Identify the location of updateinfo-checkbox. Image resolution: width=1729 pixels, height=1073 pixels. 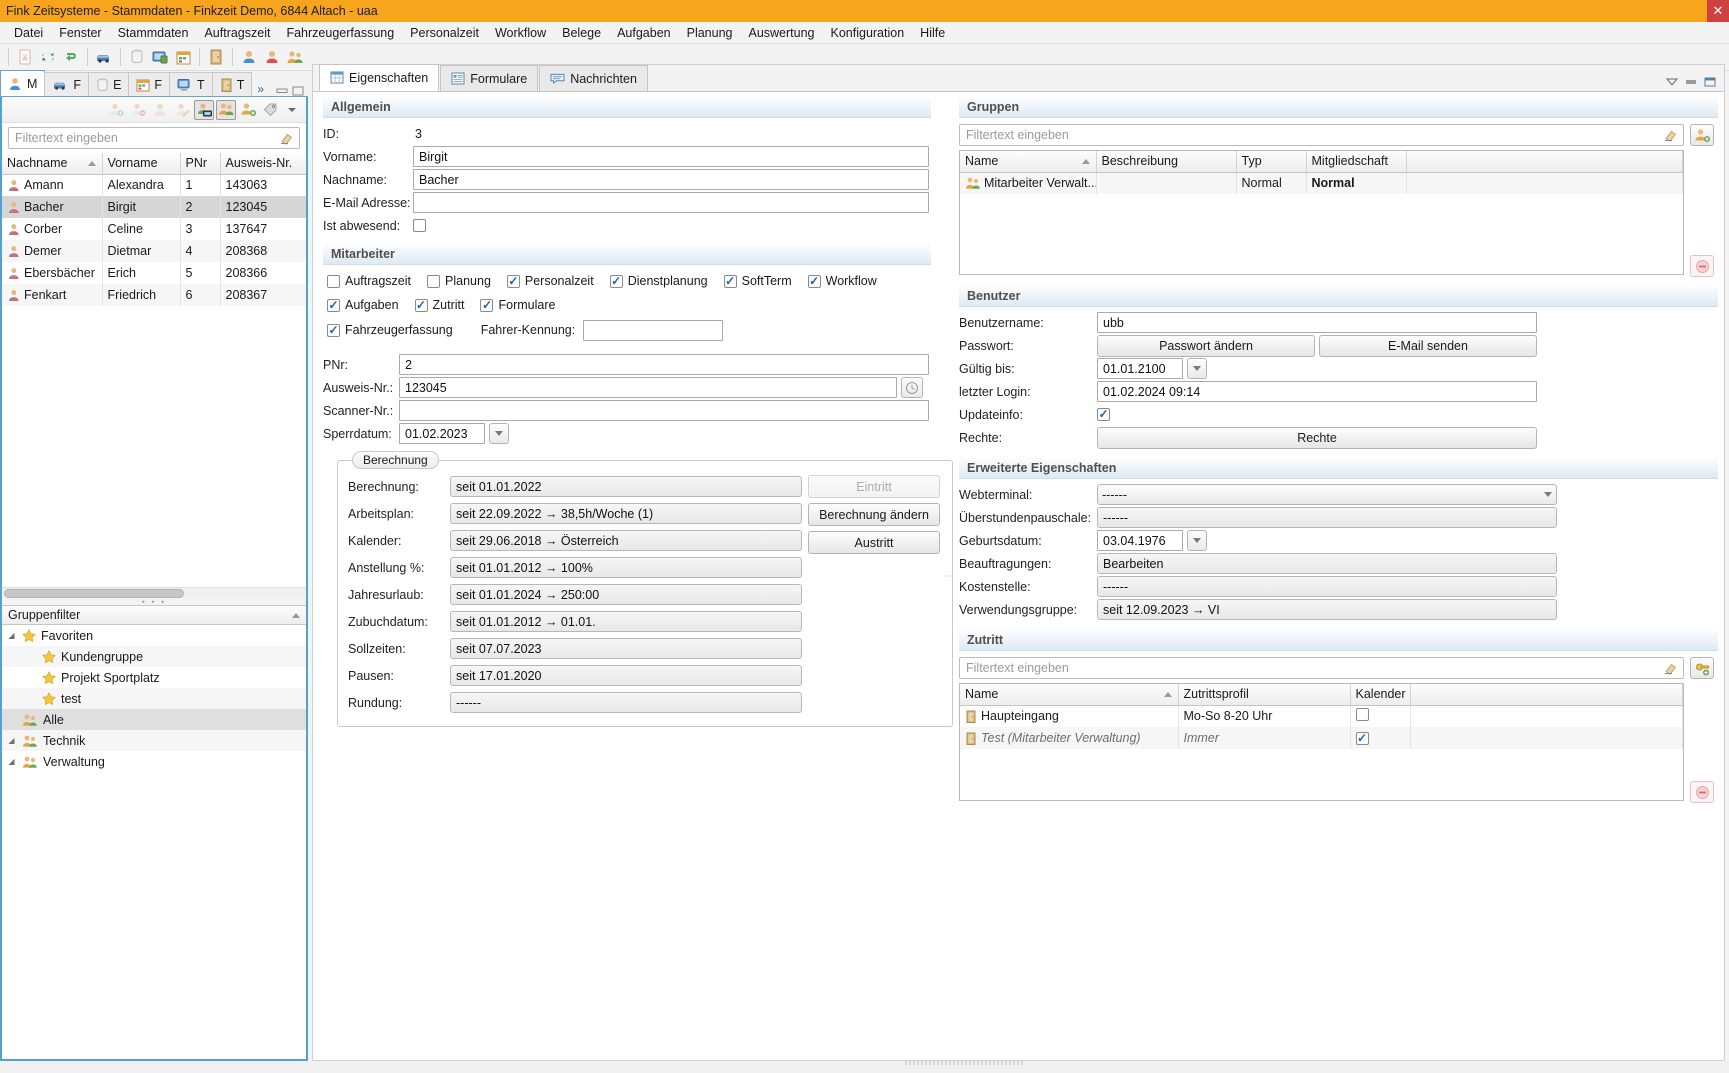
(1103, 414).